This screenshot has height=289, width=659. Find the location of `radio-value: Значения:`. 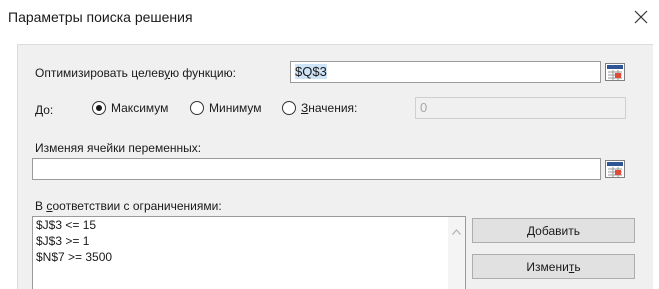

radio-value: Значения: is located at coordinates (319, 108).